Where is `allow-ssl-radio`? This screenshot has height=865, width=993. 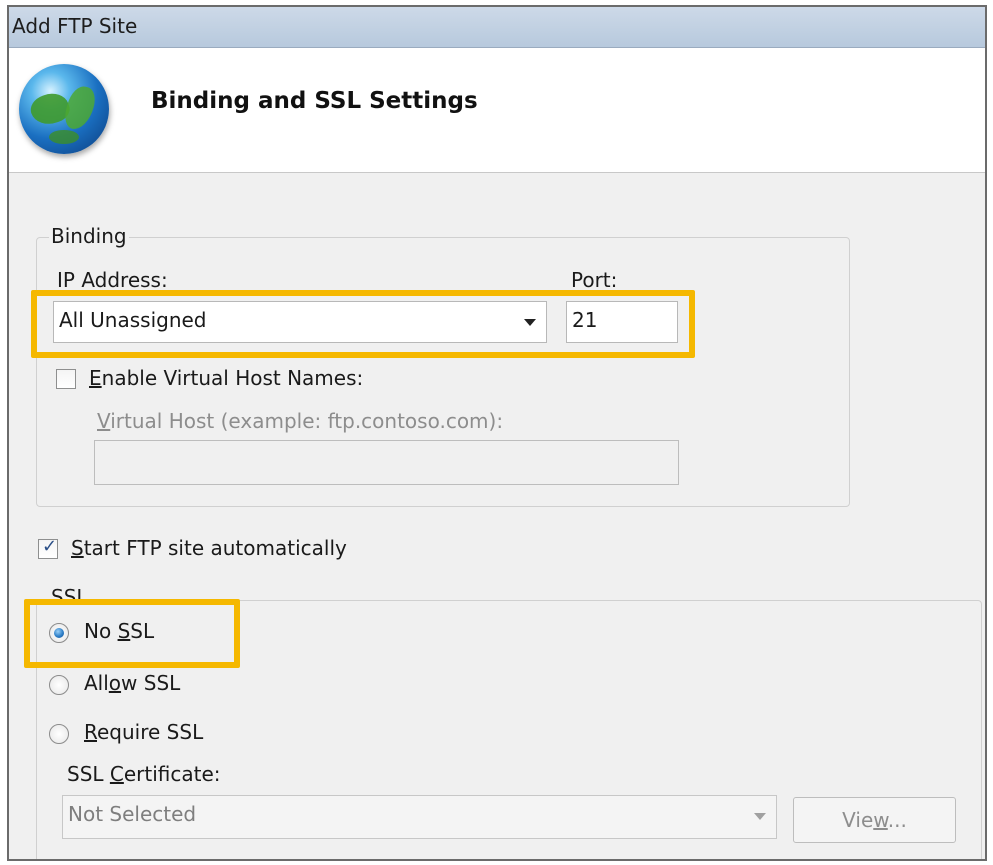
allow-ssl-radio is located at coordinates (59, 685).